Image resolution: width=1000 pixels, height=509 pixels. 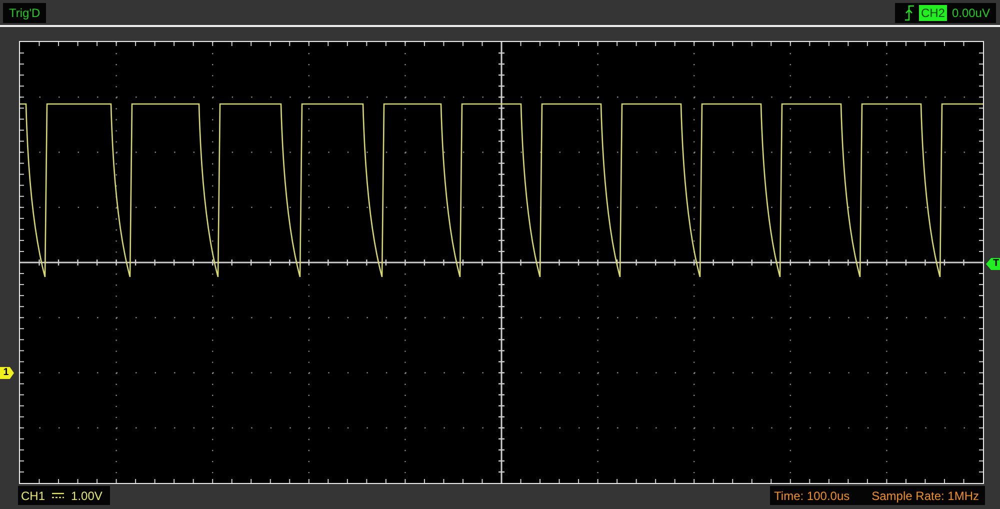 What do you see at coordinates (58, 495) in the screenshot?
I see `dc-coupling-icon` at bounding box center [58, 495].